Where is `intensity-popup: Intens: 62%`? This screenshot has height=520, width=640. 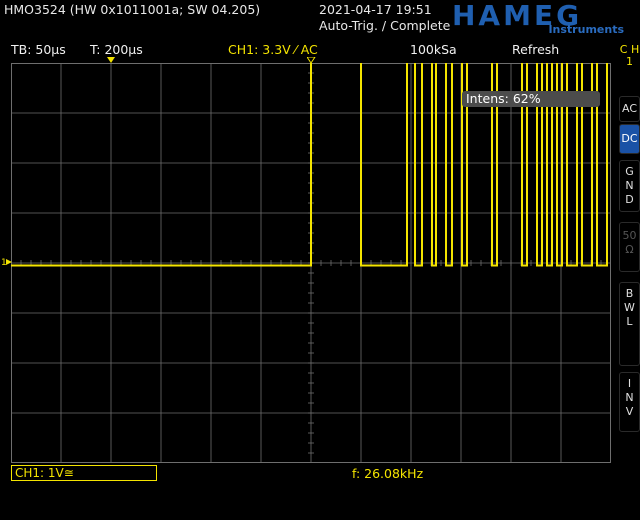 intensity-popup: Intens: 62% is located at coordinates (531, 99).